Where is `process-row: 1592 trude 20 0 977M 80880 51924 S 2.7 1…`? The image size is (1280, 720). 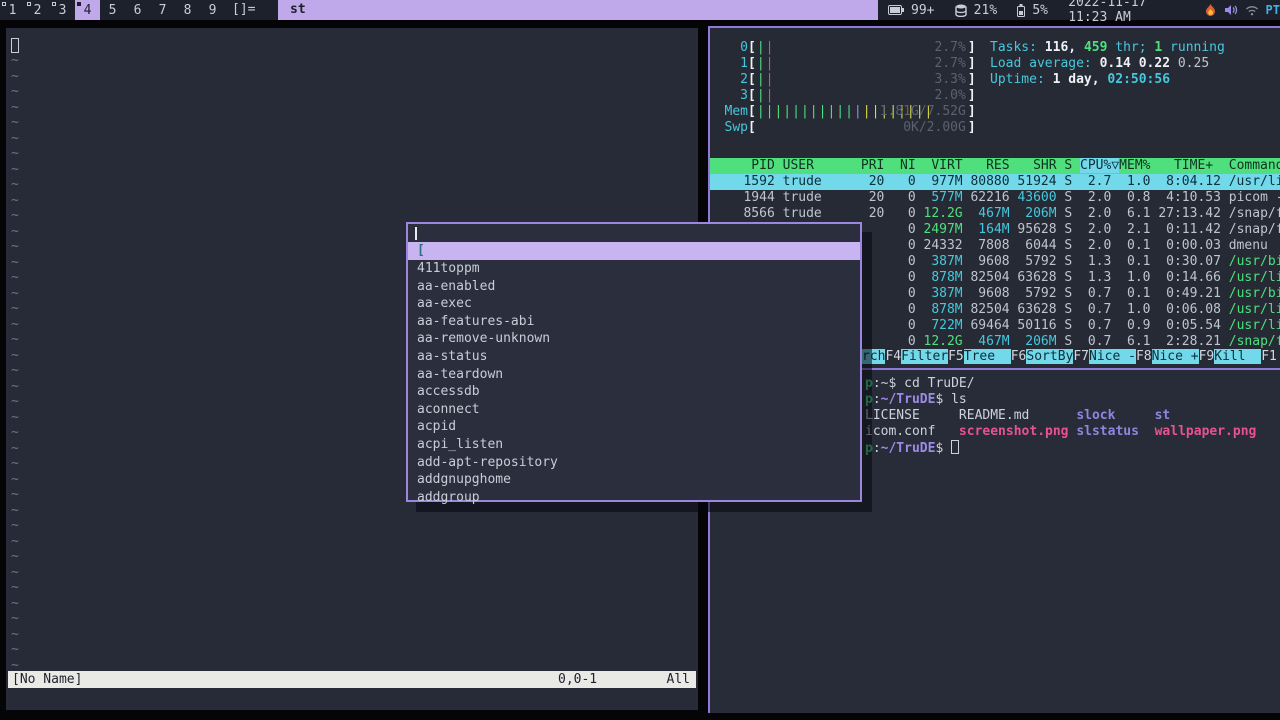
process-row: 1592 trude 20 0 977M 80880 51924 S 2.7 1… is located at coordinates (995, 182).